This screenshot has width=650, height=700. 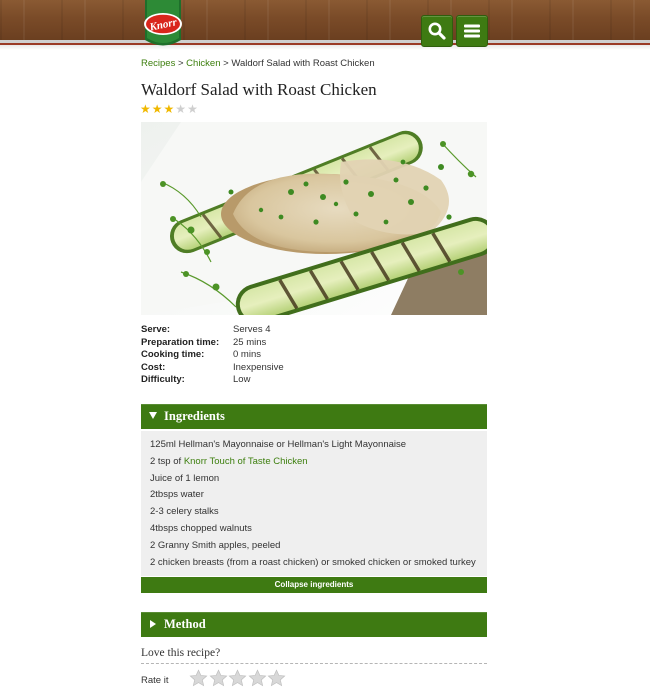 I want to click on breadcrumb-link-recipes: Recipes, so click(x=158, y=63).